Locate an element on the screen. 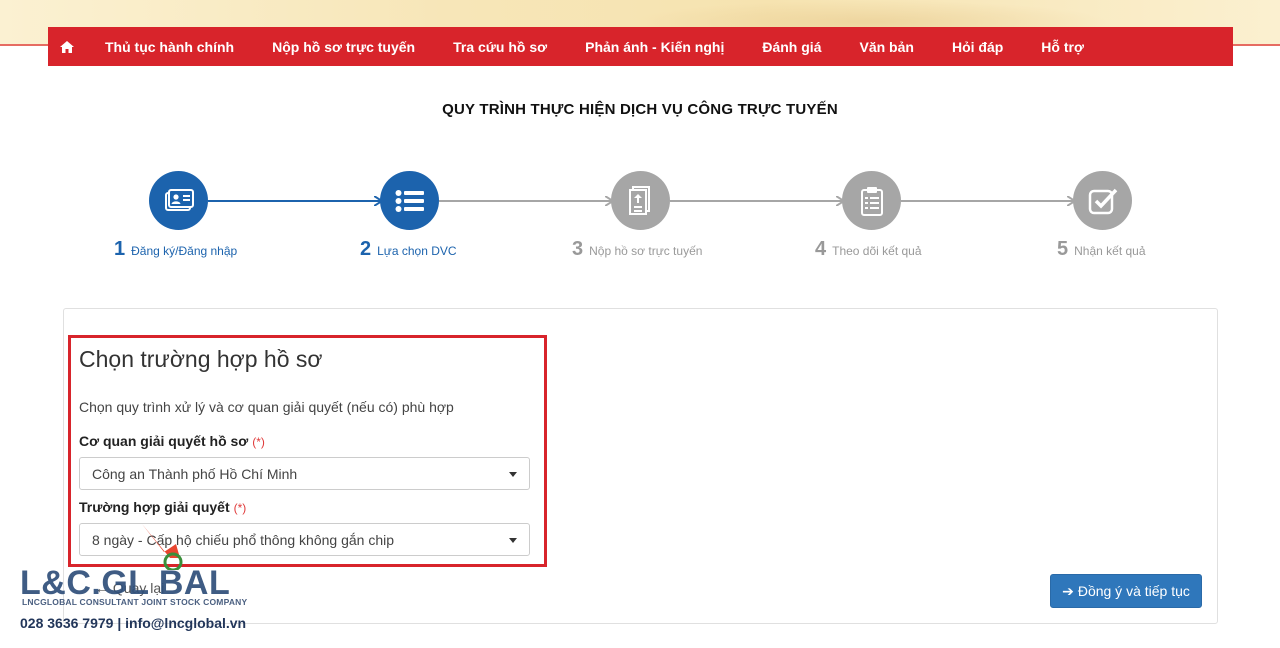 This screenshot has width=1280, height=648. bird-logo-icon is located at coordinates (162, 547).